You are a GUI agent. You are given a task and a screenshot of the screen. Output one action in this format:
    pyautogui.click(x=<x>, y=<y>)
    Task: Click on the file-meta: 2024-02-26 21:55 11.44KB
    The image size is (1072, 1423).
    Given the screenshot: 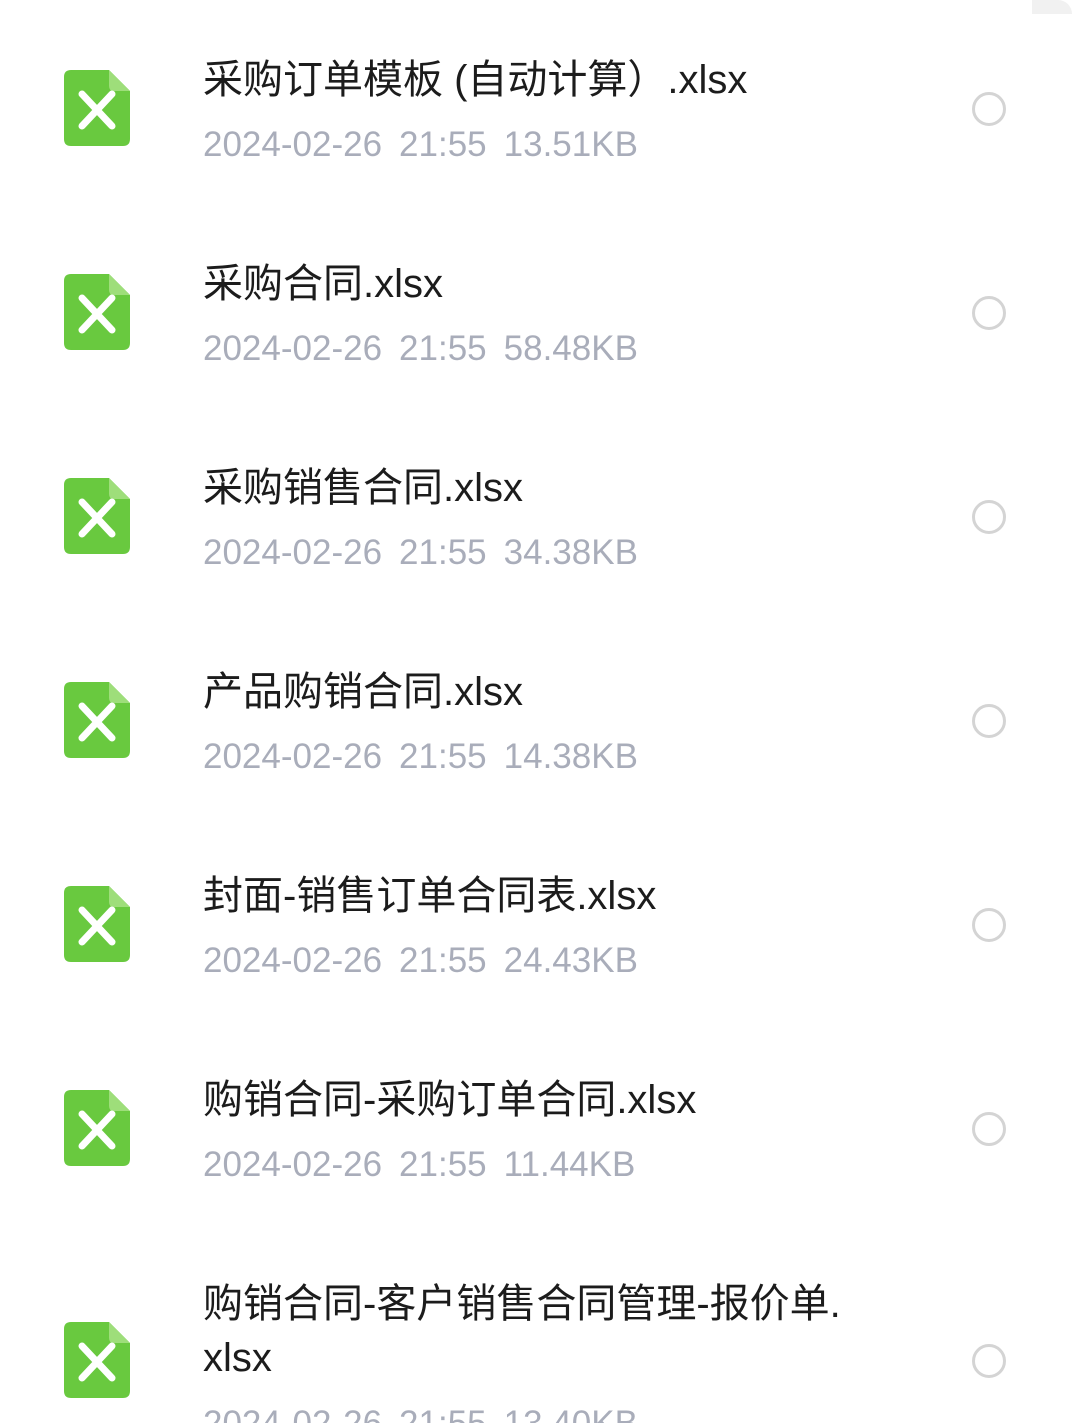 What is the action you would take?
    pyautogui.click(x=523, y=1165)
    